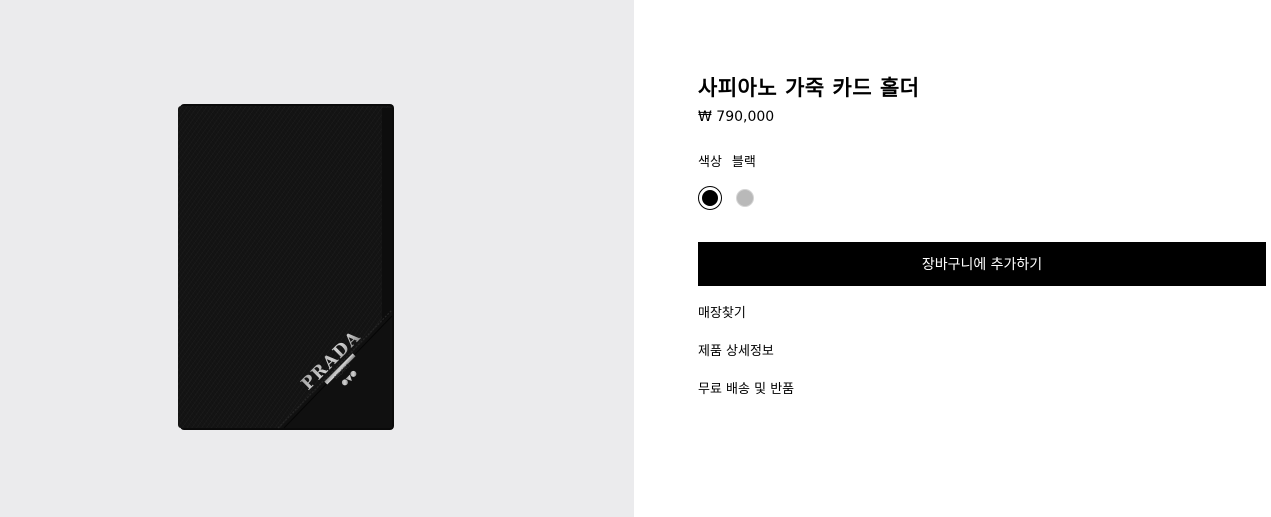  I want to click on product-details-link: 제품 상세정보, so click(746, 362).